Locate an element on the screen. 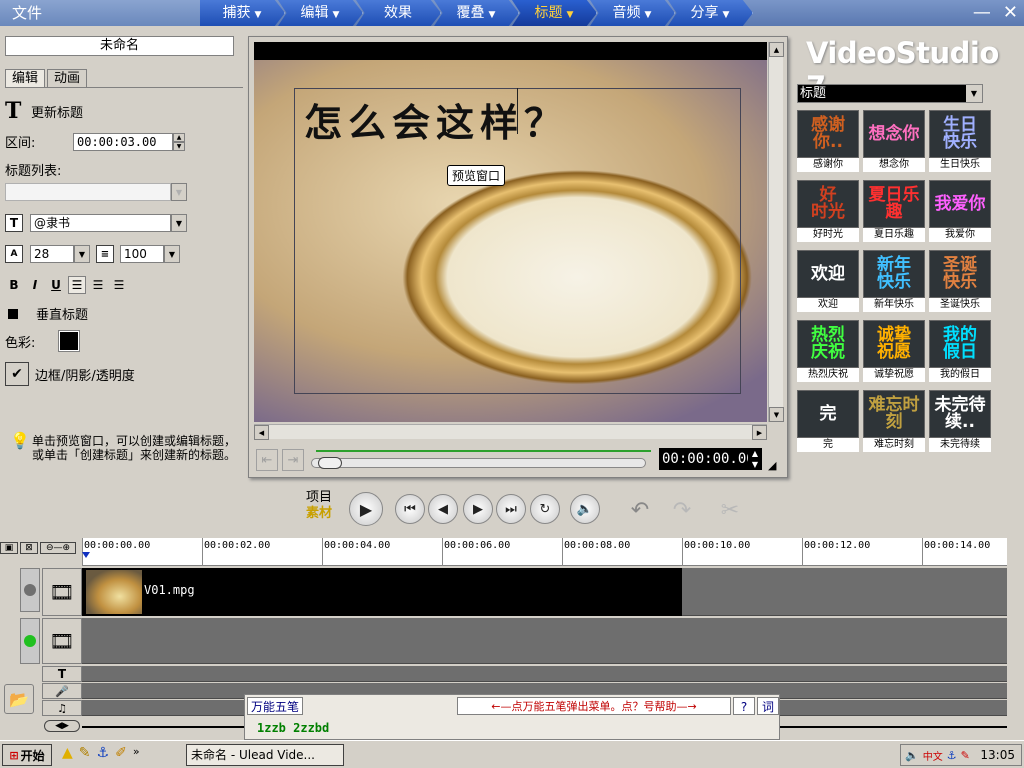 This screenshot has width=1024, height=768. ime-lang-icon: 中文 is located at coordinates (933, 755).